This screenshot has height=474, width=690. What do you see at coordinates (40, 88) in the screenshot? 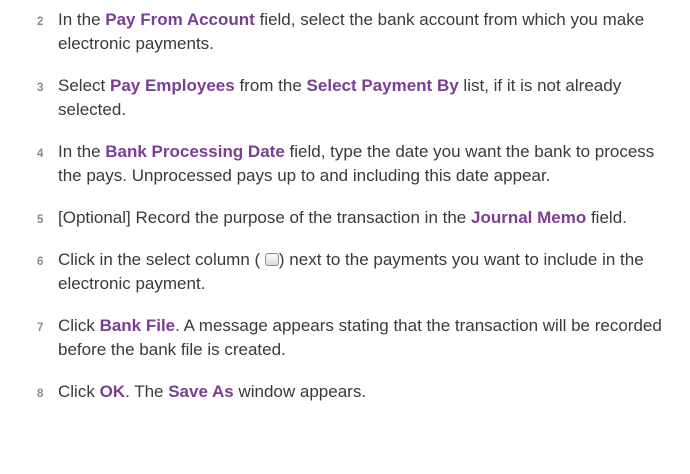
I see `step-number: 3` at bounding box center [40, 88].